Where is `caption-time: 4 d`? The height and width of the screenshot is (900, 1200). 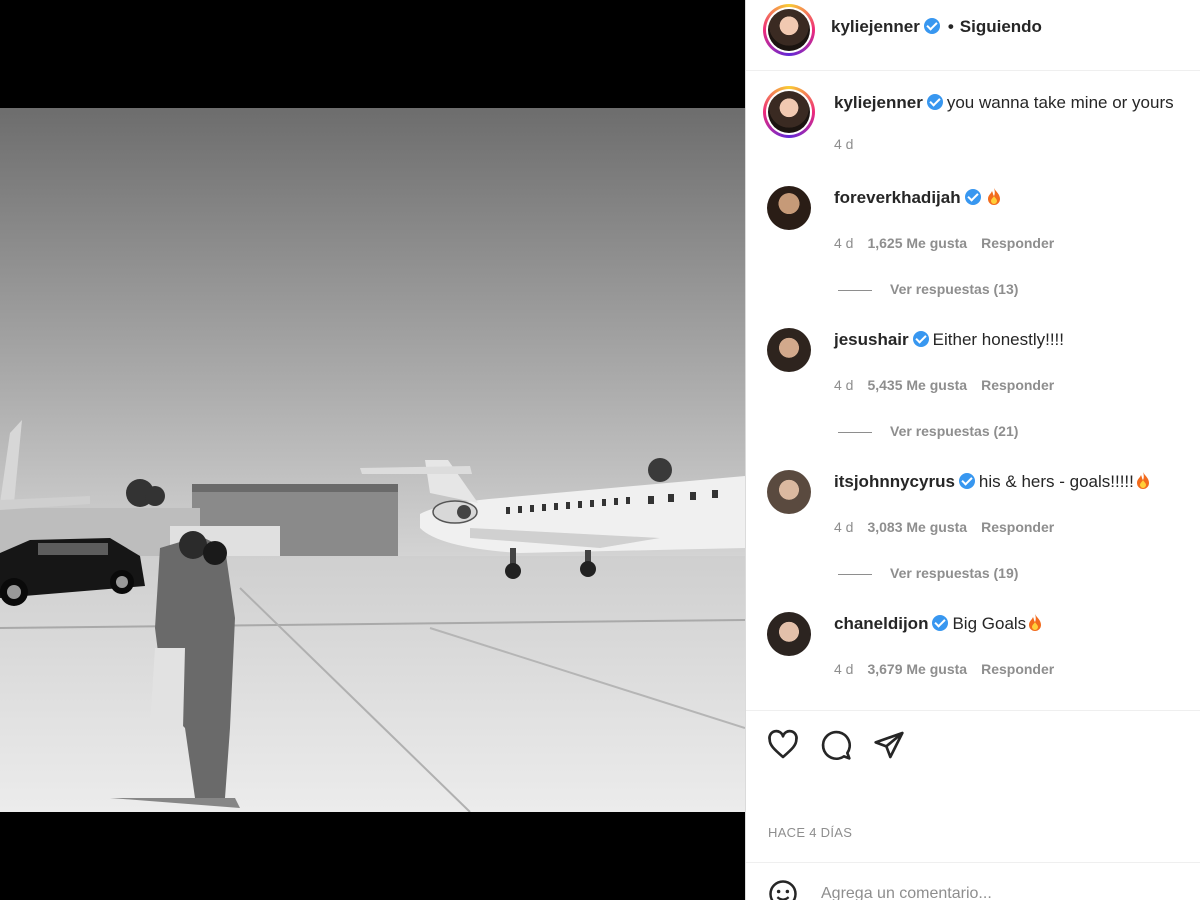 caption-time: 4 d is located at coordinates (843, 144).